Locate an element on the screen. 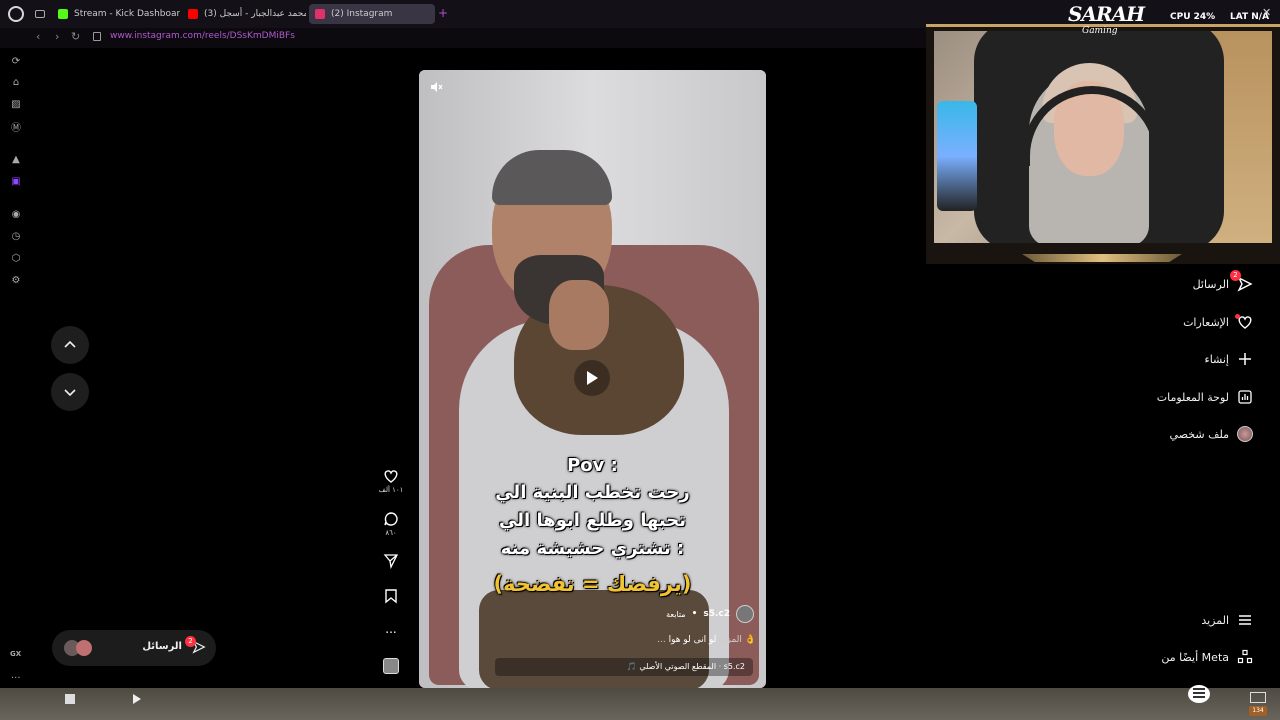  plus-icon is located at coordinates (1245, 359).